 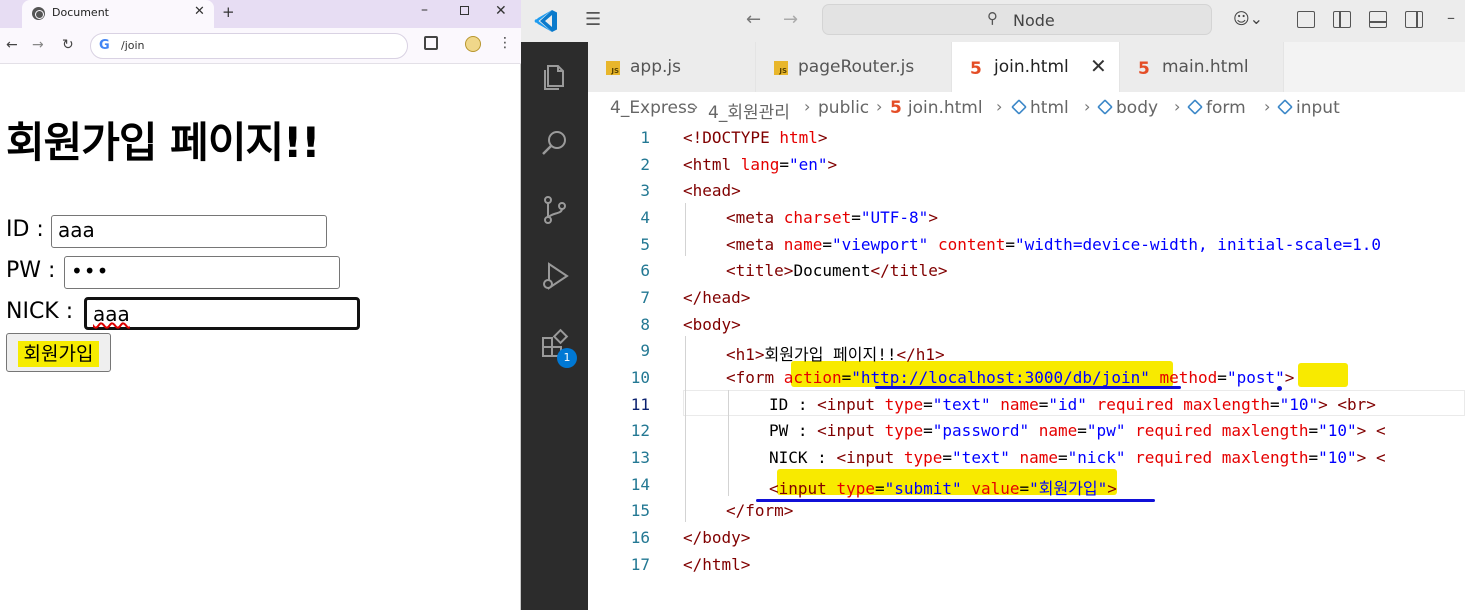 I want to click on code-token: charset, so click(x=817, y=217).